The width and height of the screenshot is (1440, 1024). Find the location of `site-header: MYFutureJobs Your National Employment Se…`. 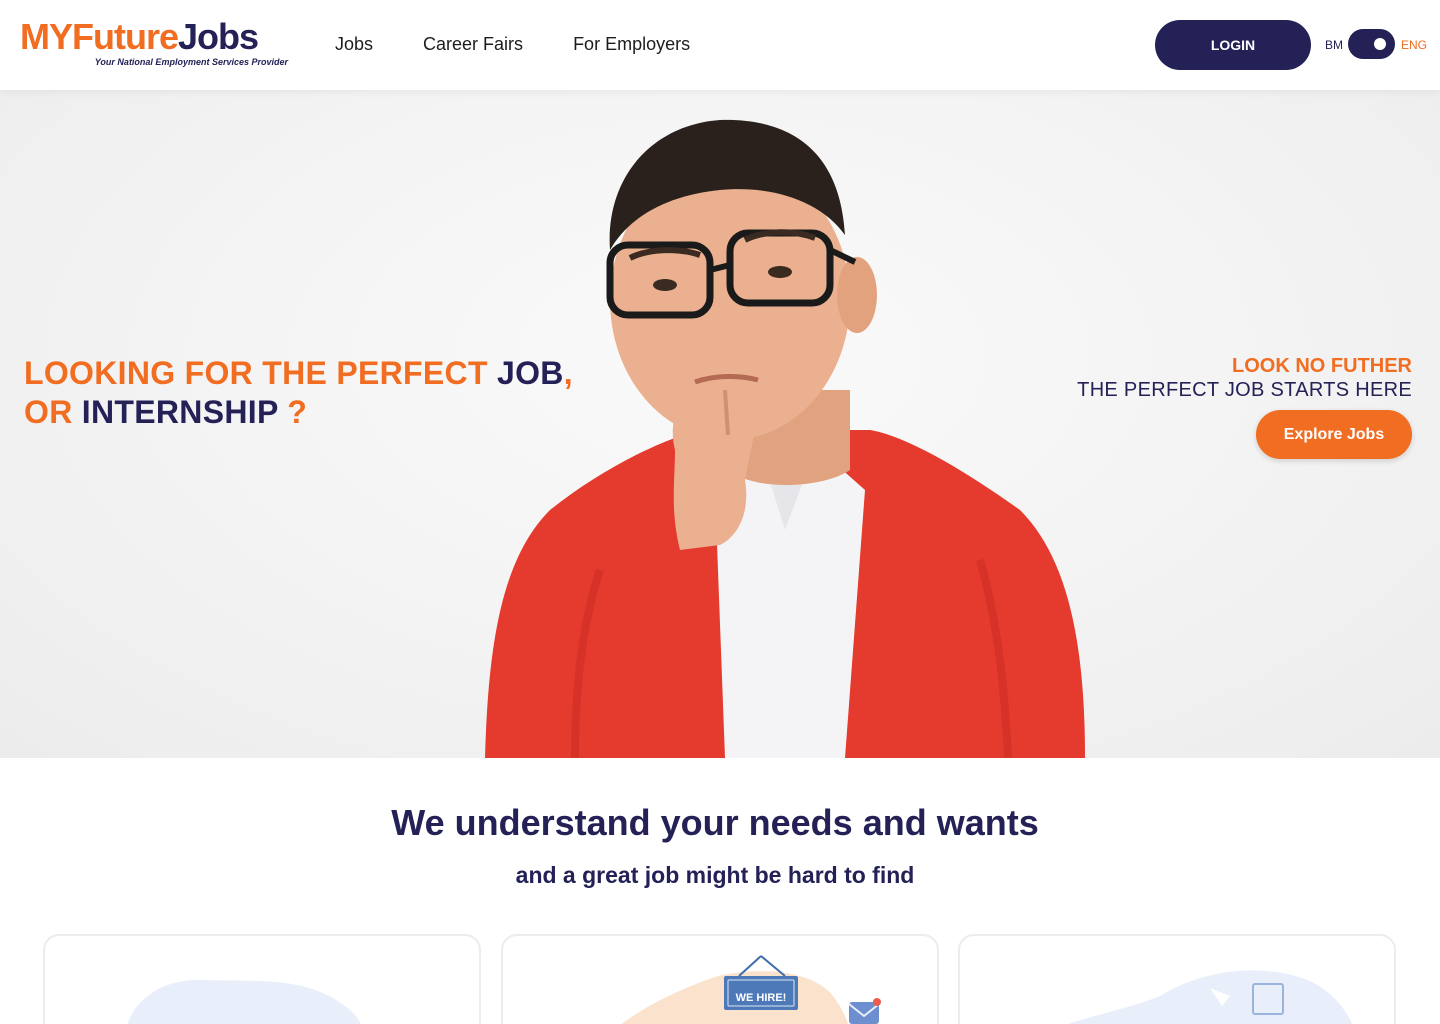

site-header: MYFutureJobs Your National Employment Se… is located at coordinates (720, 45).